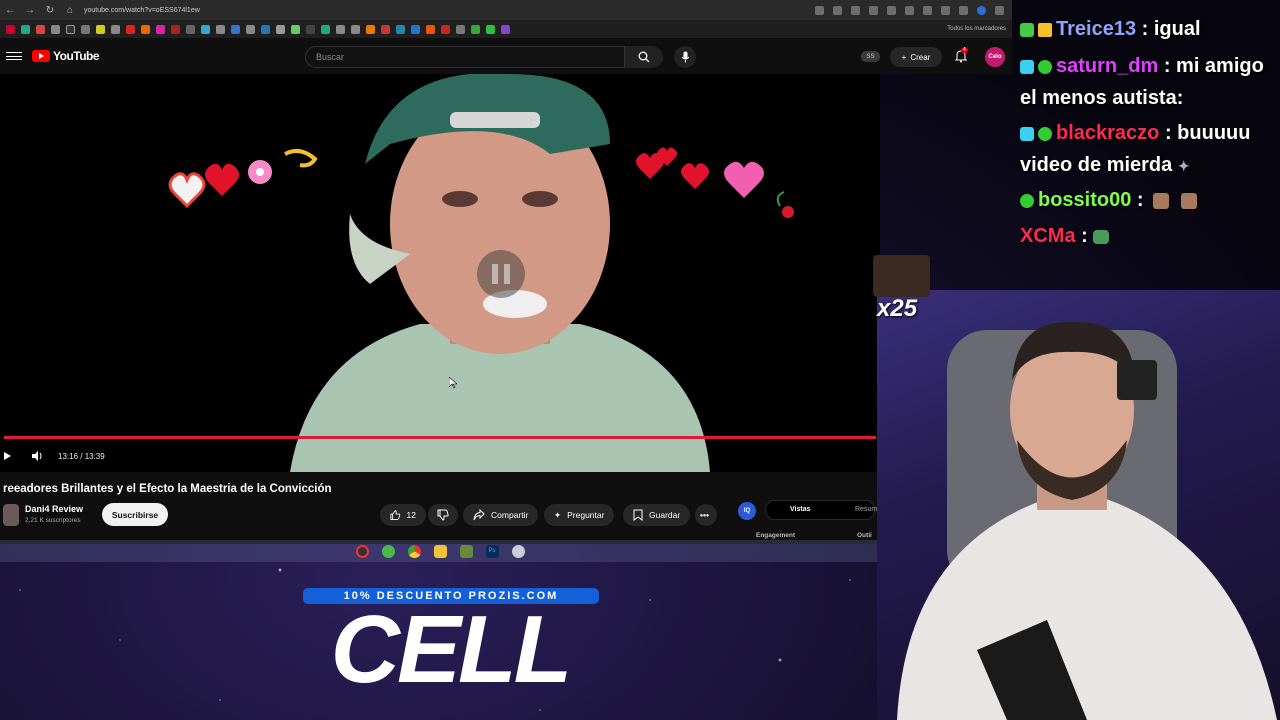 This screenshot has height=720, width=1280. I want to click on video-progress-bar, so click(440, 437).